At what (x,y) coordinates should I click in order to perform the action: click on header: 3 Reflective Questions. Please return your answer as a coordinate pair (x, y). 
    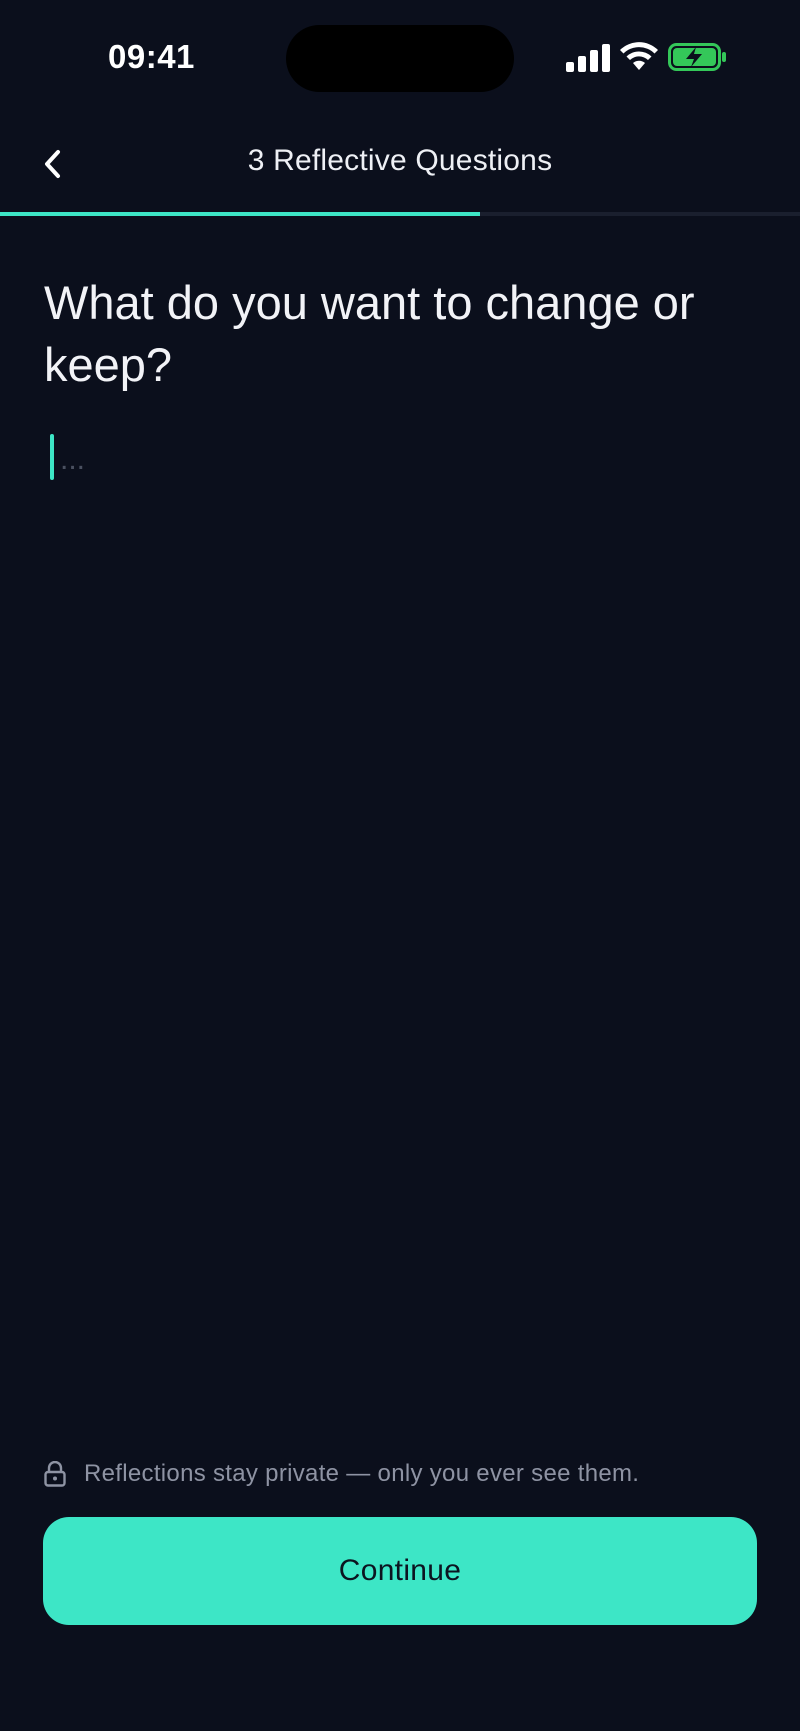
    Looking at the image, I should click on (400, 165).